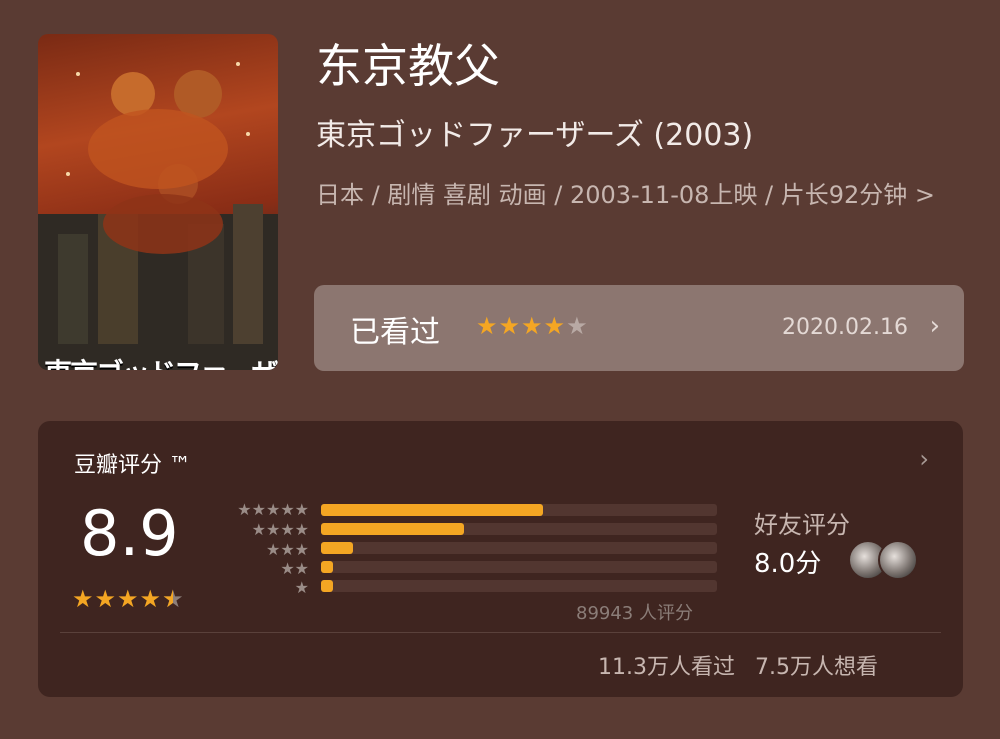 This screenshot has height=739, width=1000. Describe the element at coordinates (294, 568) in the screenshot. I see `bar-label-2-stars: ★★` at that location.